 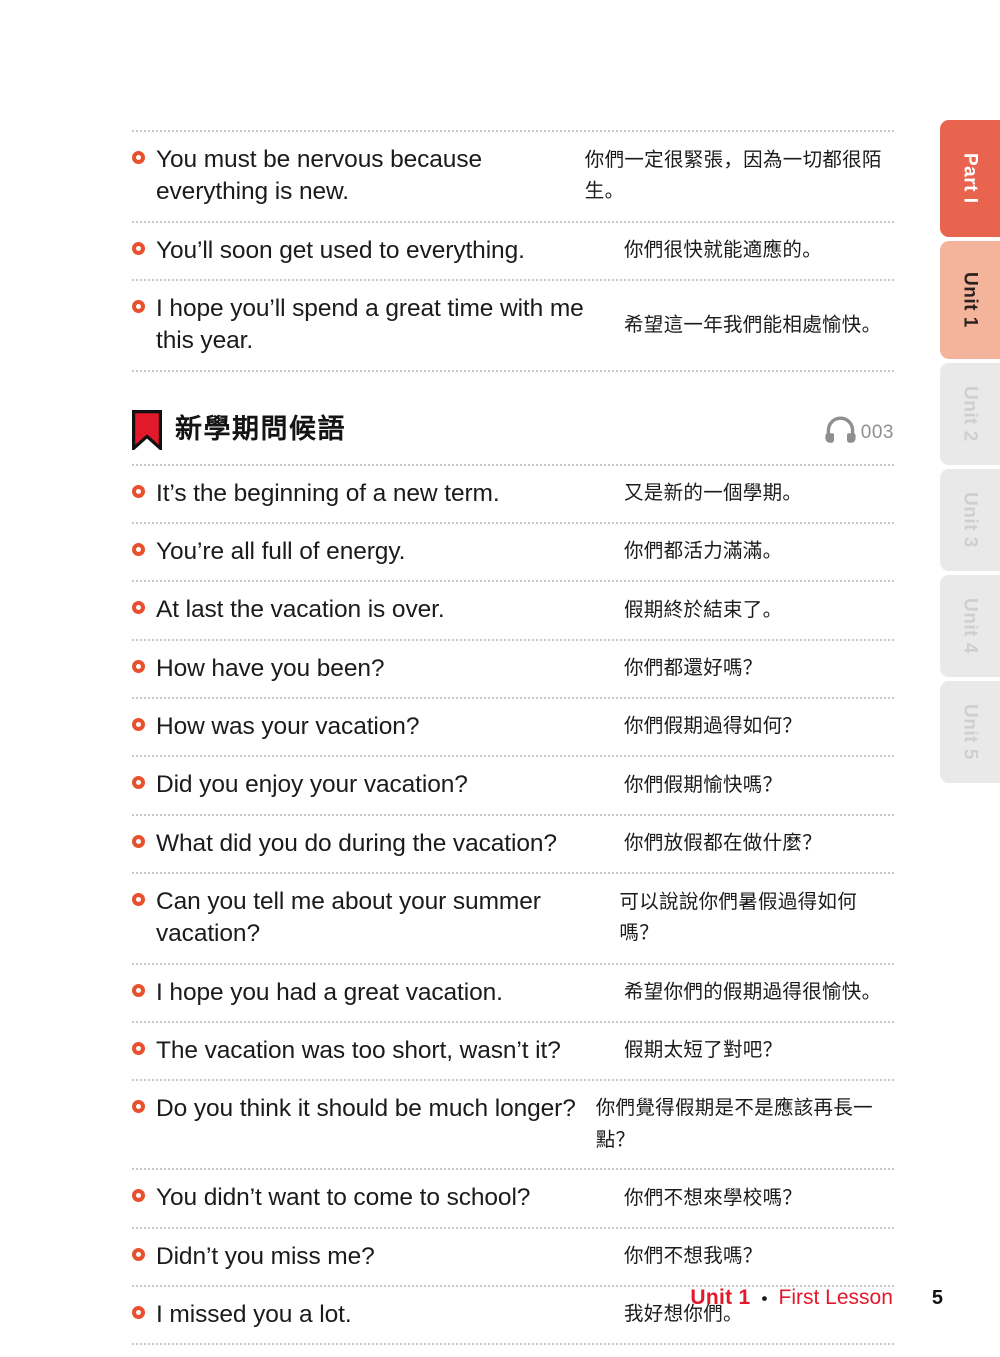 I want to click on phrase-chinese: 假期太短了對吧？, so click(x=703, y=1050).